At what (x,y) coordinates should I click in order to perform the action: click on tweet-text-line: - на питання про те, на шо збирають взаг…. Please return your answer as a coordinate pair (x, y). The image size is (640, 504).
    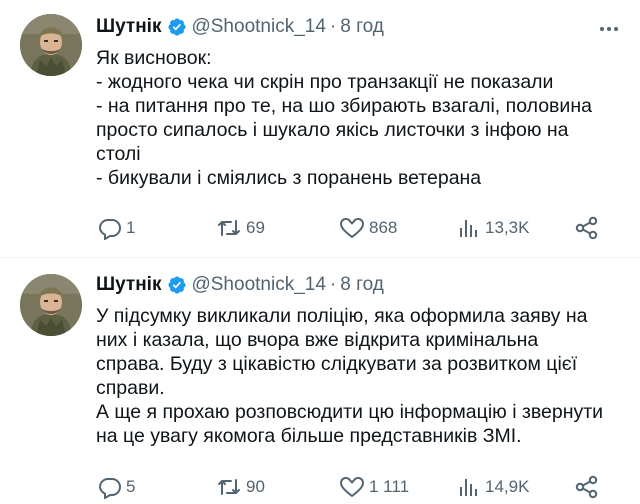
    Looking at the image, I should click on (344, 106).